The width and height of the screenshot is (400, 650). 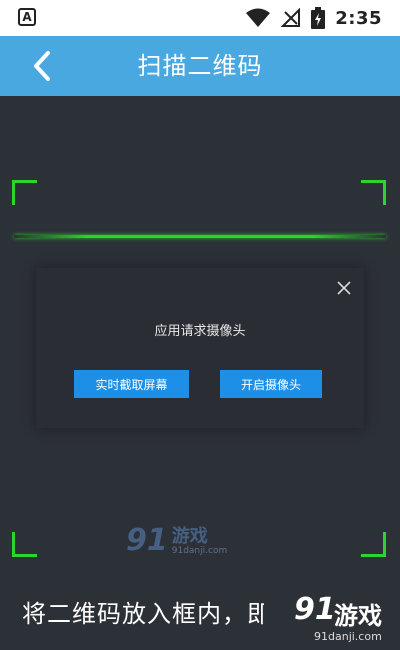 I want to click on scan-instruction: 将二维码放入框内，即, so click(x=147, y=614).